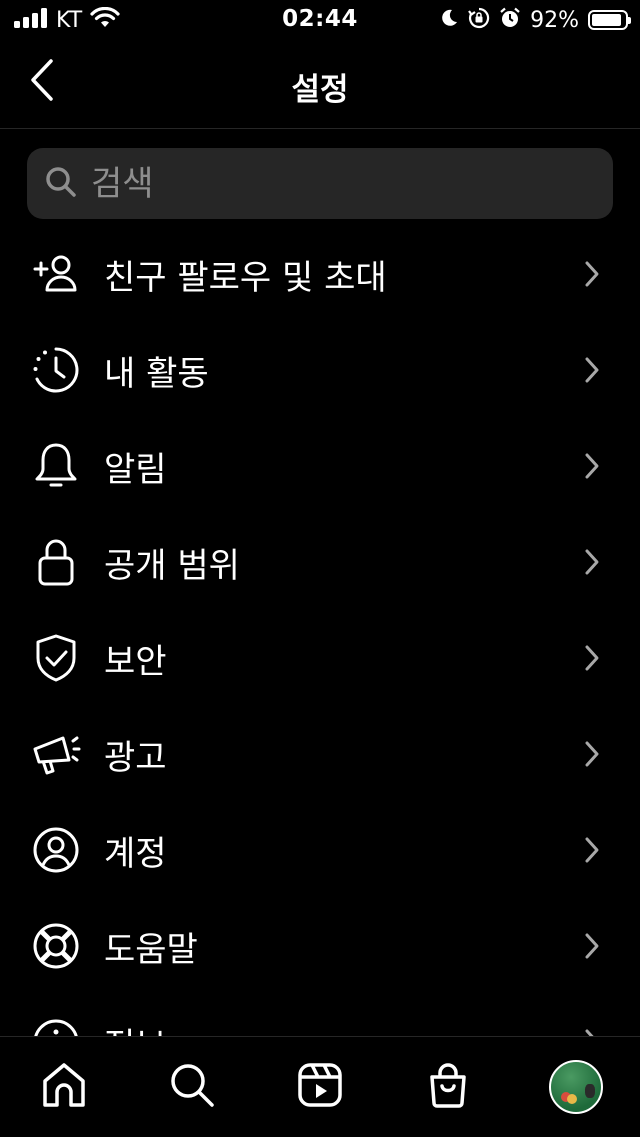 Image resolution: width=640 pixels, height=1137 pixels. Describe the element at coordinates (320, 1015) in the screenshot. I see `menu-item-about: 정보` at that location.